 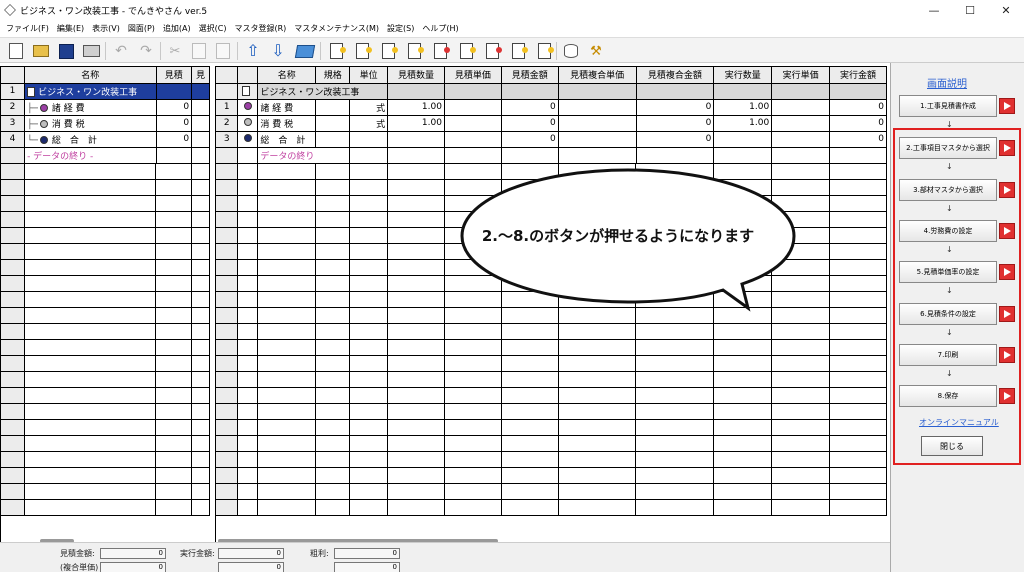 I want to click on new-document-button, so click(x=16, y=51).